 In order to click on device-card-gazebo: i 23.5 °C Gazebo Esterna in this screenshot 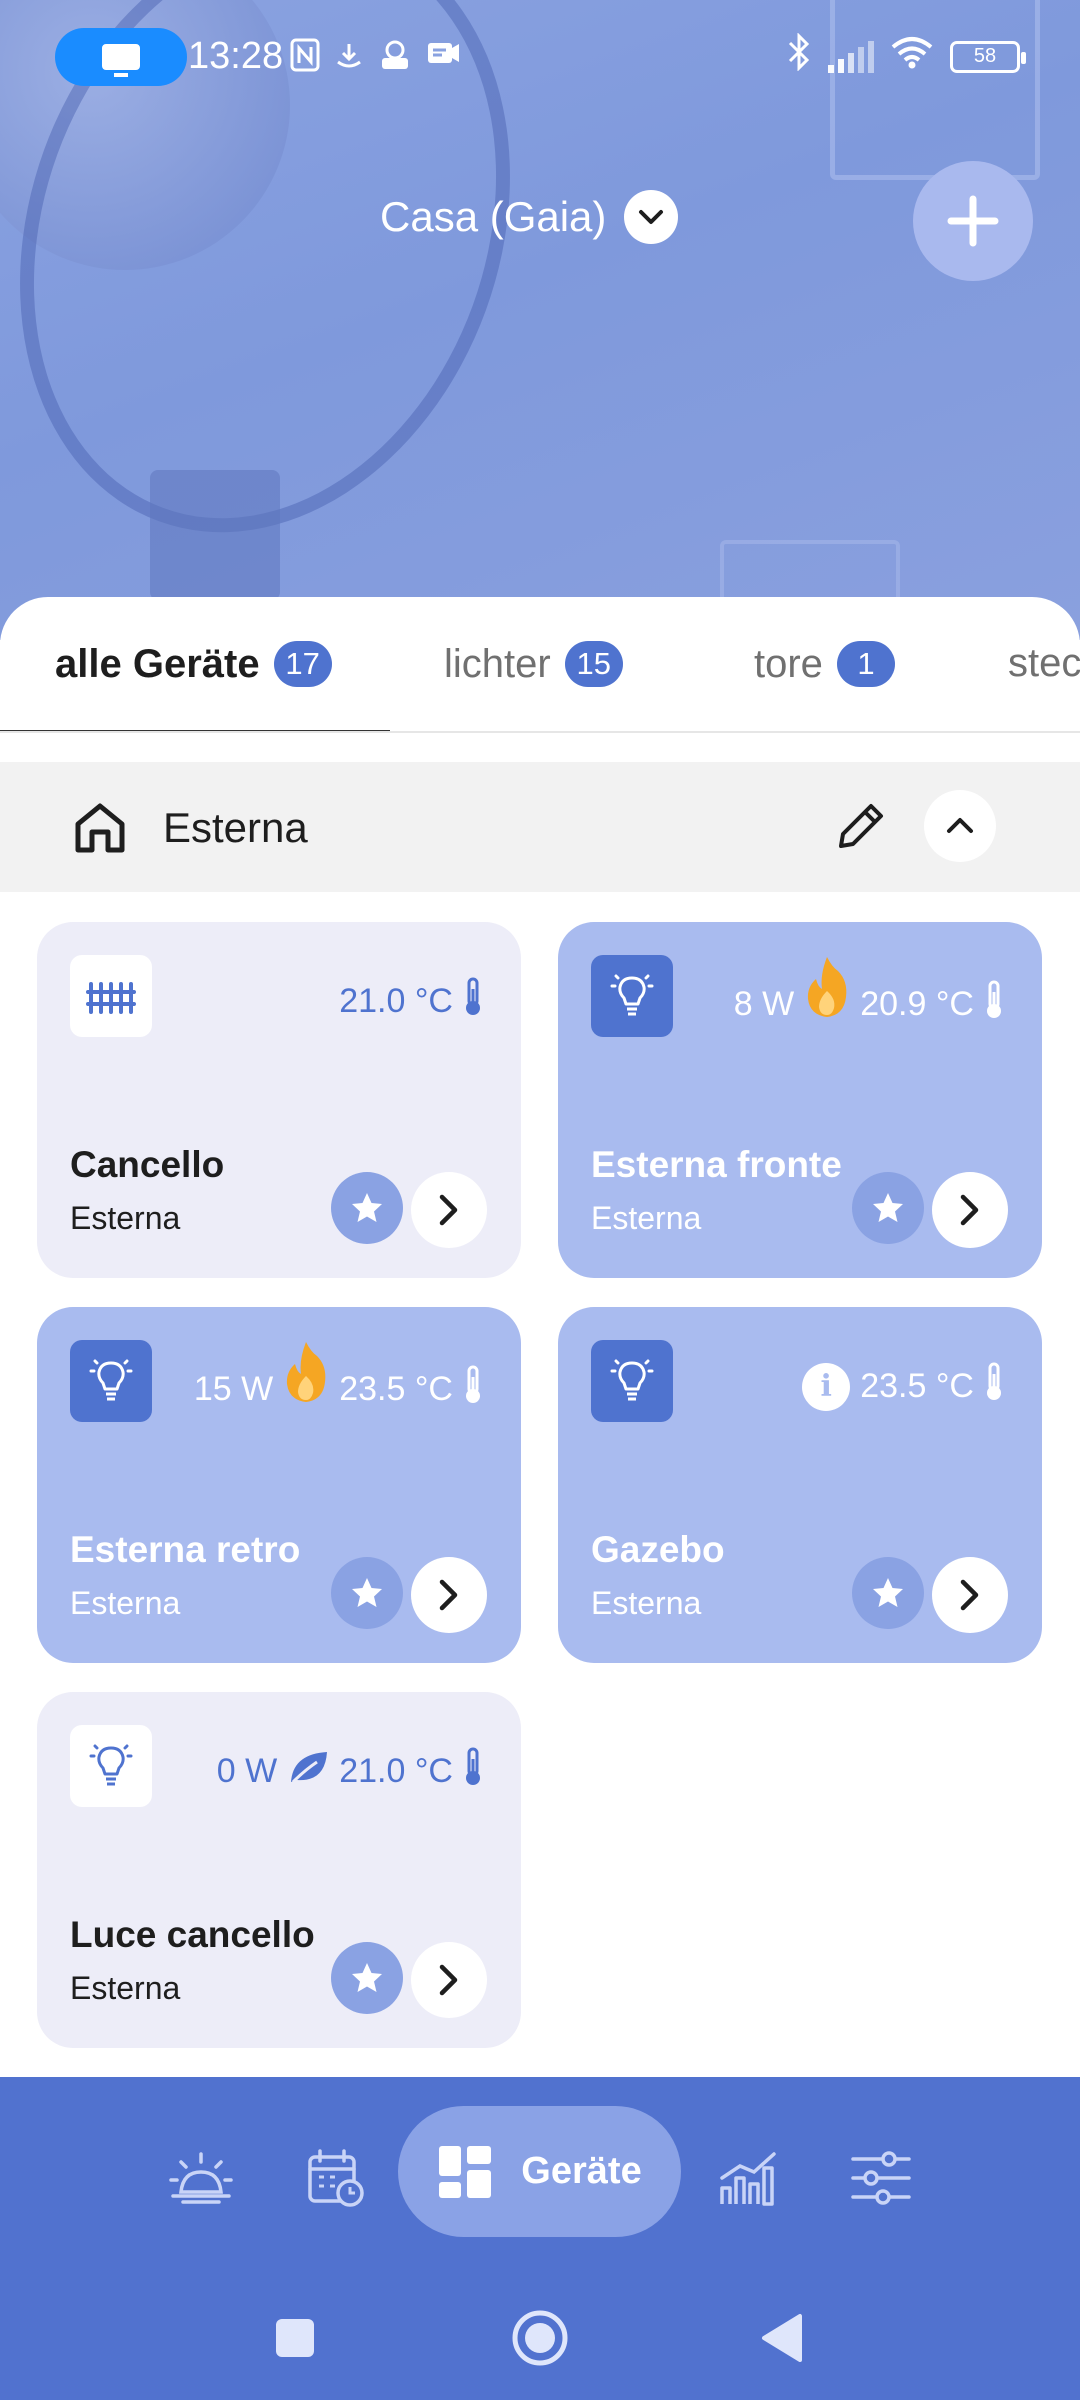, I will do `click(800, 1485)`.